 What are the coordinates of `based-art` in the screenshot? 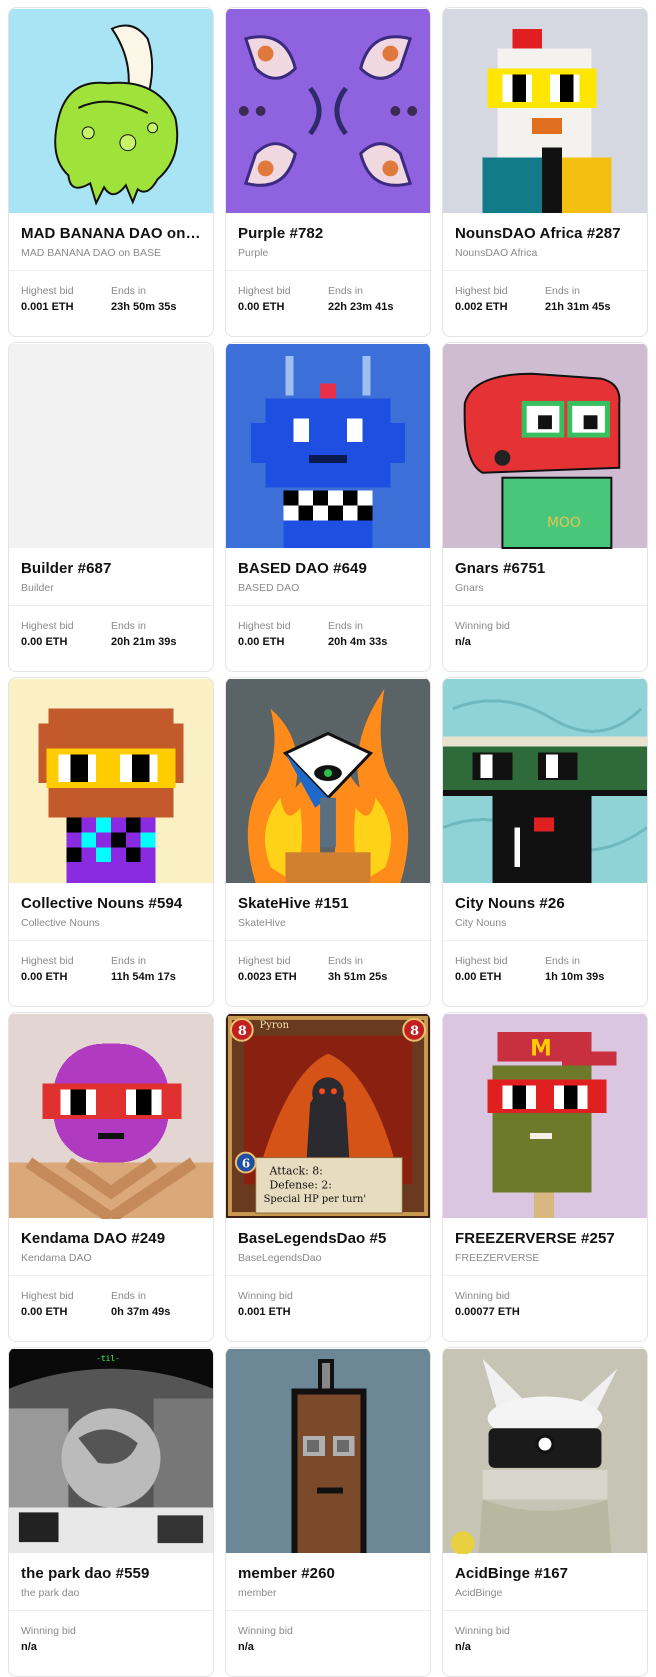 It's located at (328, 446).